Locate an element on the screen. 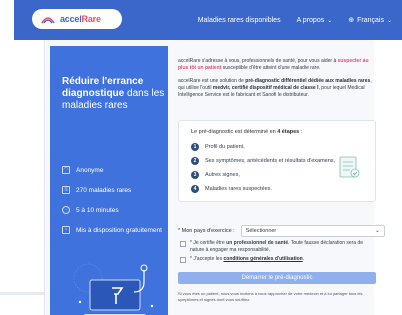  start-prediagnostic-button: Démarrer le pré-diagnostic is located at coordinates (277, 278).